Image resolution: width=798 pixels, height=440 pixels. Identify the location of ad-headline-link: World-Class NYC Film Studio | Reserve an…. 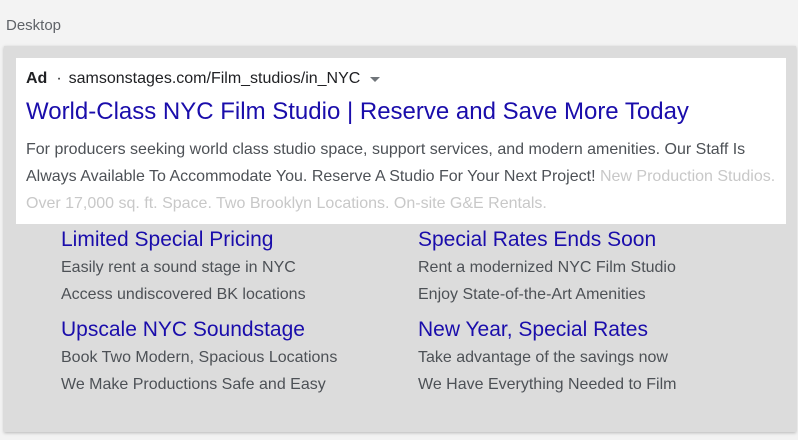
(357, 112).